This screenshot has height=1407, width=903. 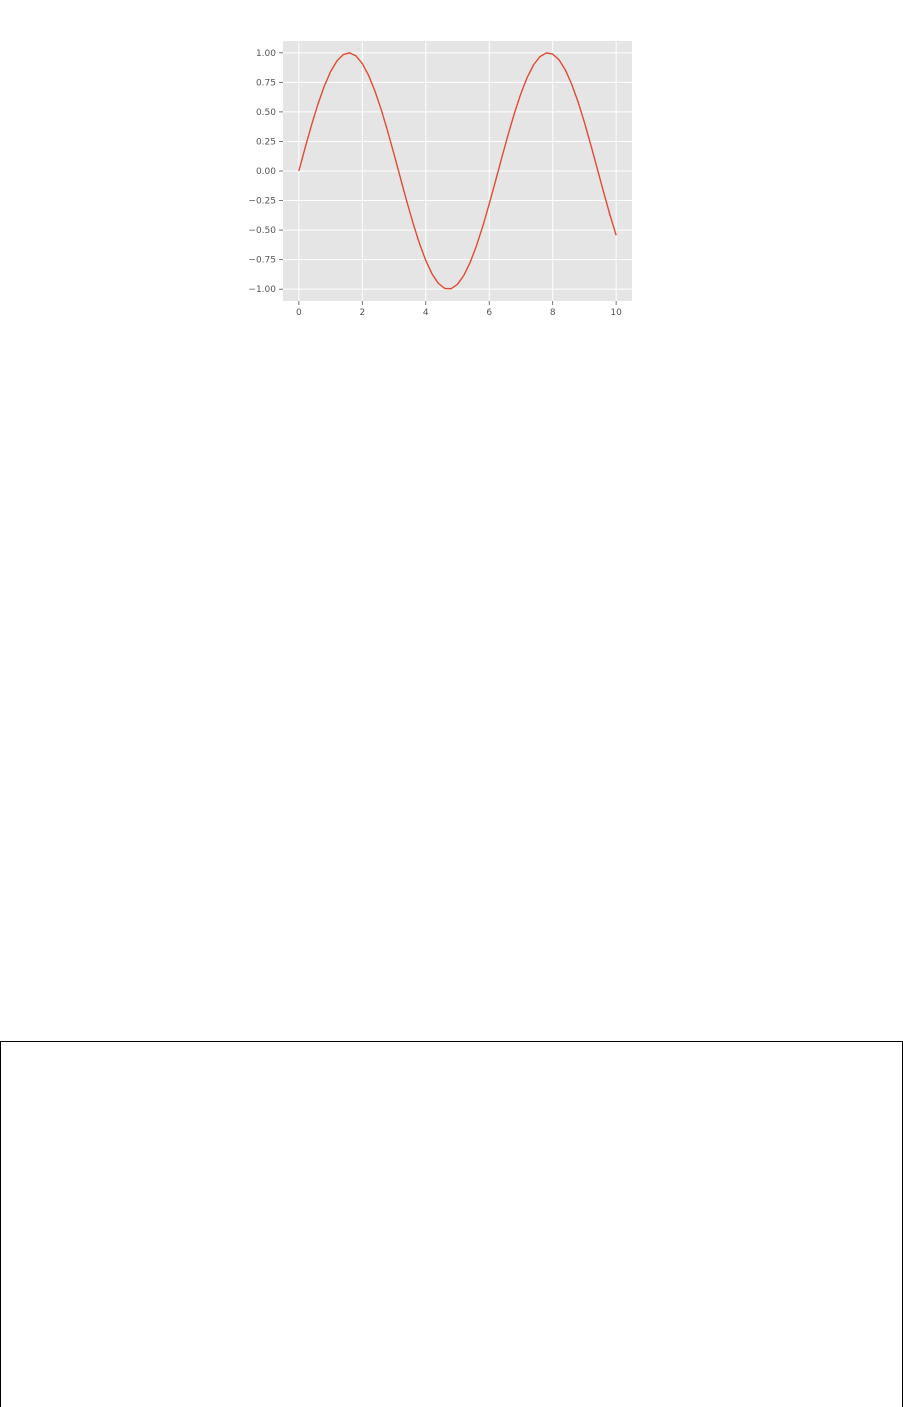 I want to click on x-tick-label: 0, so click(x=299, y=313).